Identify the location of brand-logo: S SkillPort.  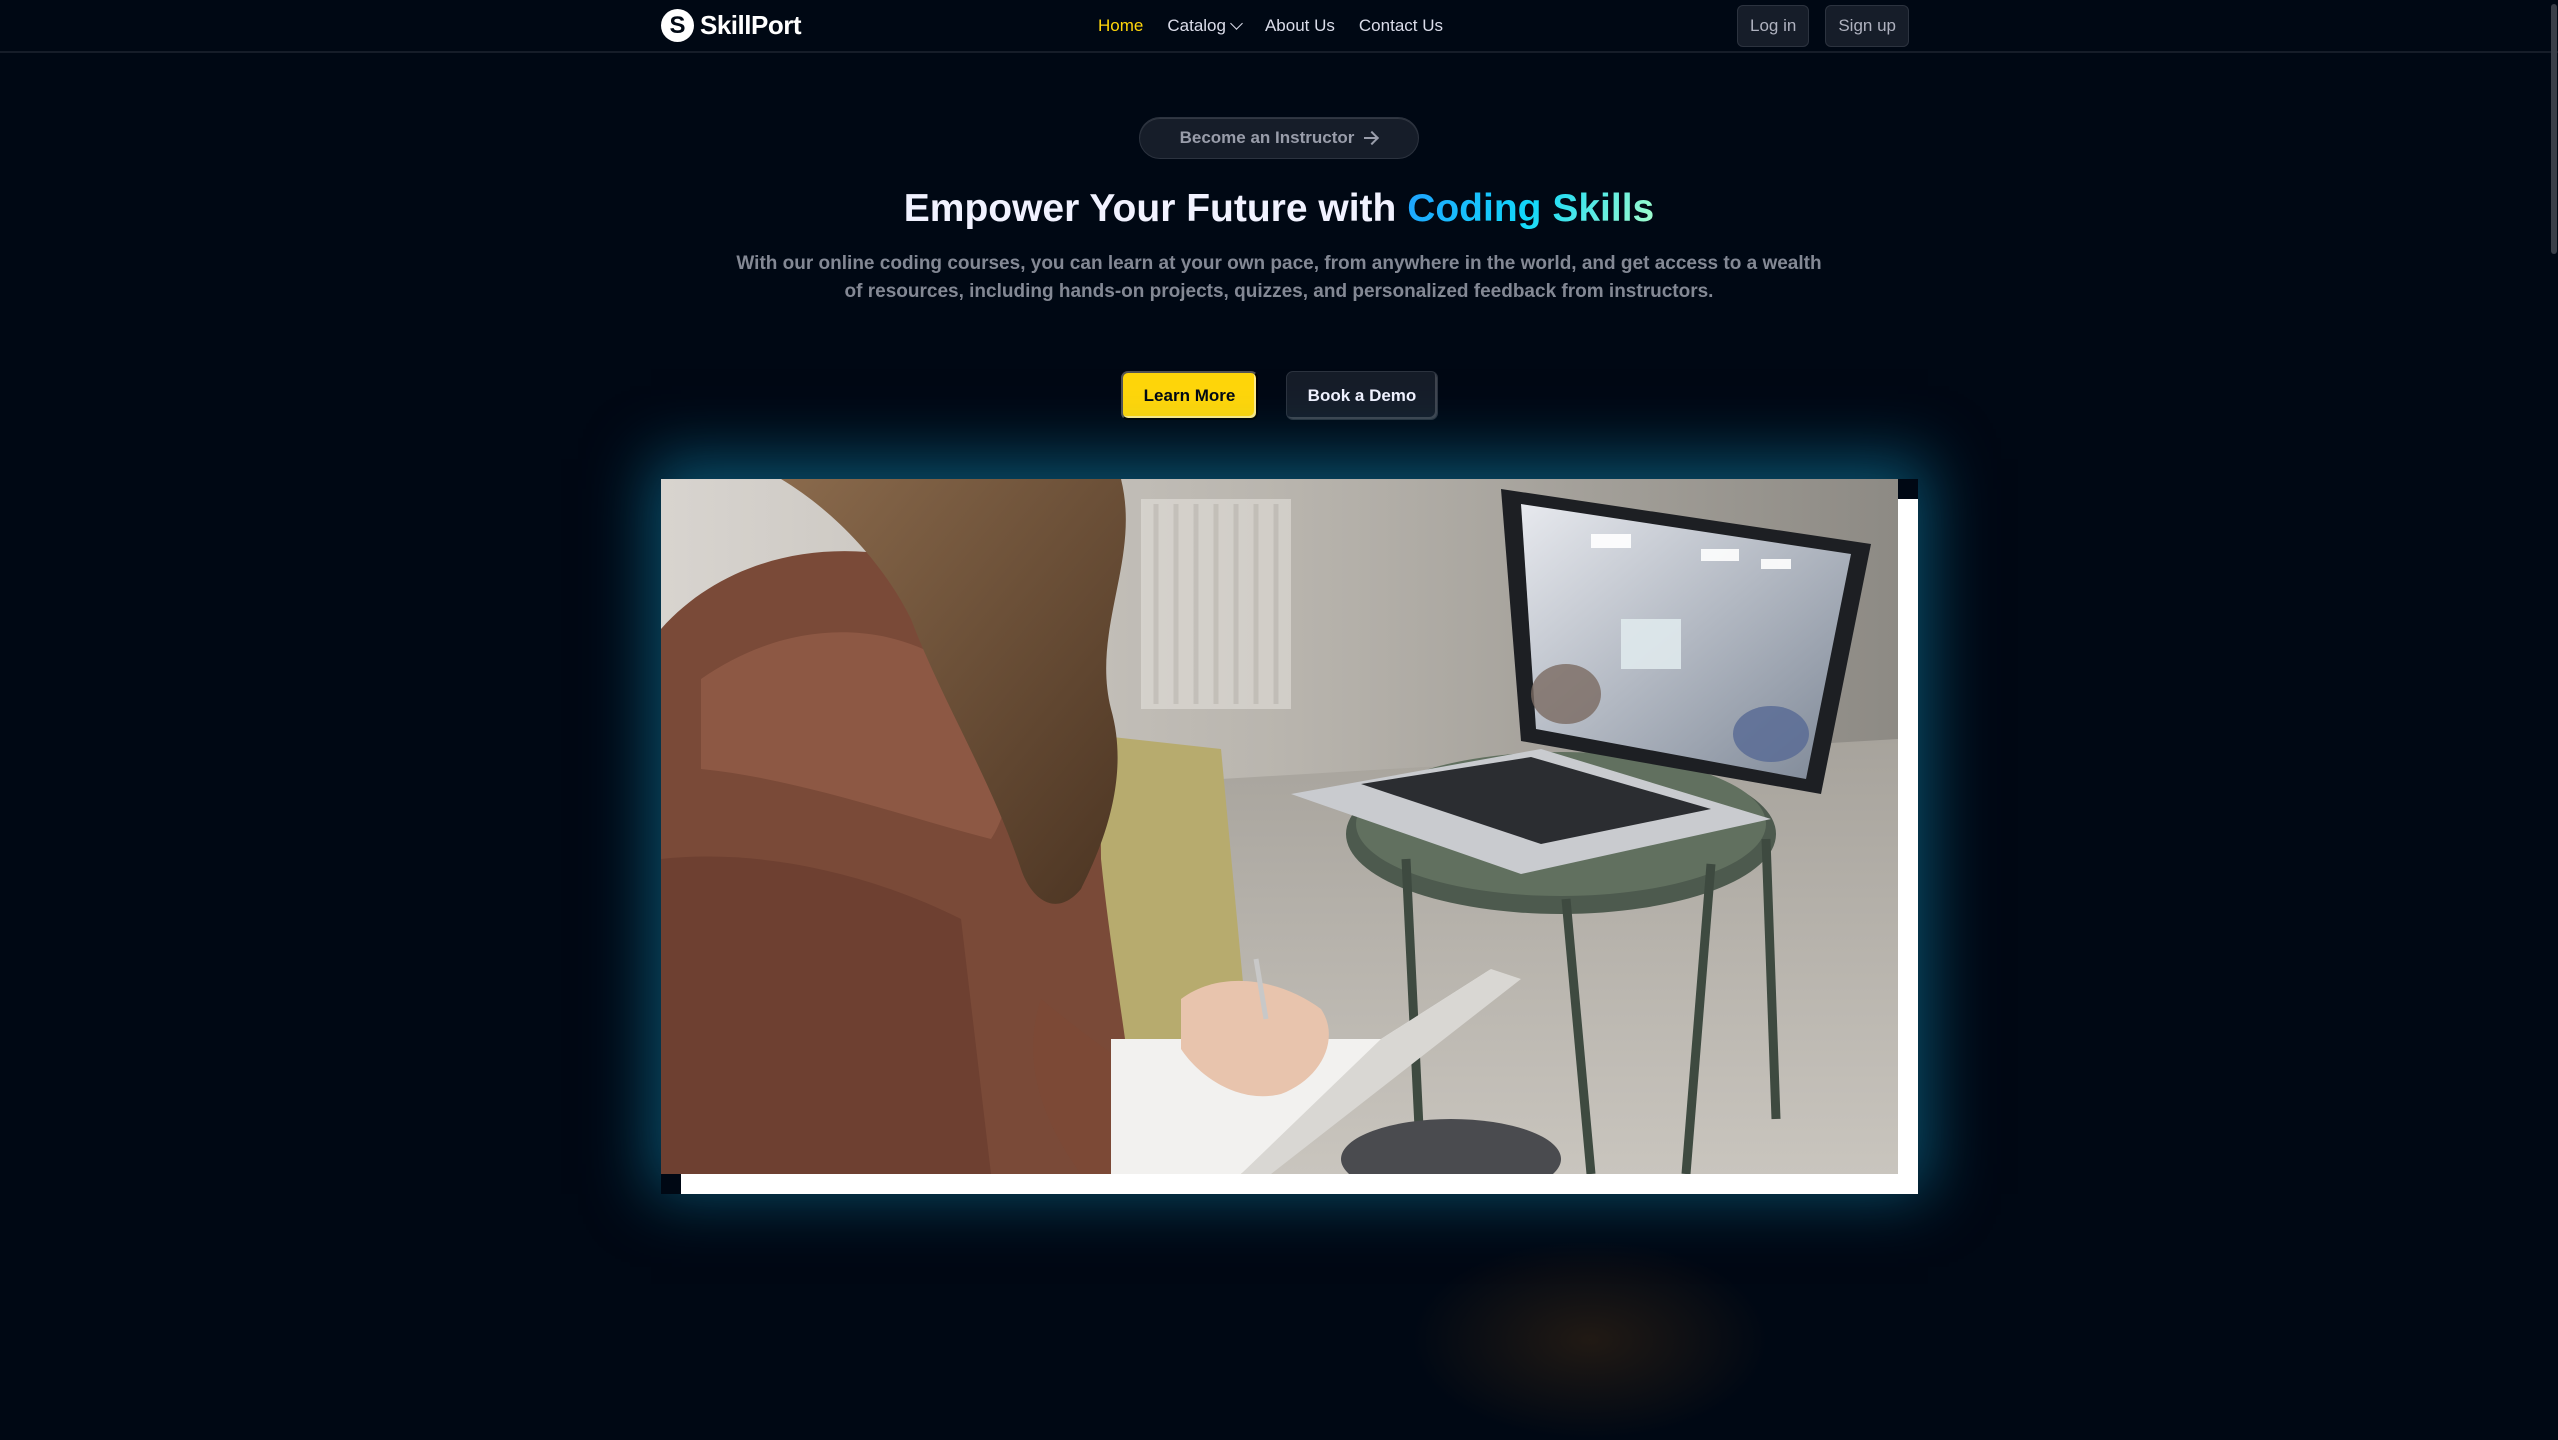
(731, 25).